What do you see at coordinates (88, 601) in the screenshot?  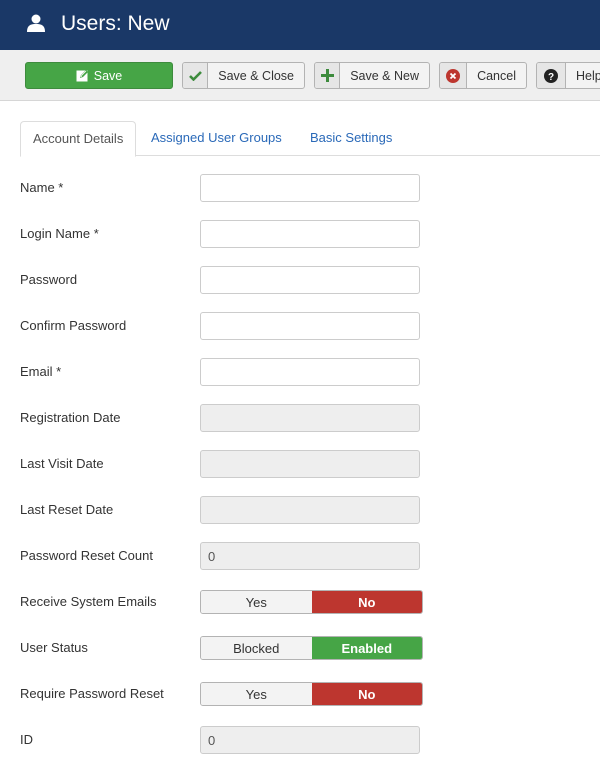 I see `receive-system-emails-label: Receive System Emails` at bounding box center [88, 601].